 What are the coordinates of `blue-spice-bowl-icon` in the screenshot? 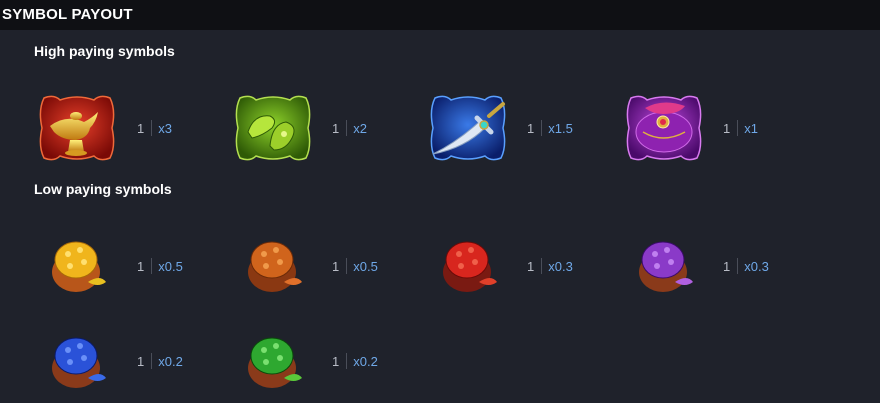 It's located at (79, 361).